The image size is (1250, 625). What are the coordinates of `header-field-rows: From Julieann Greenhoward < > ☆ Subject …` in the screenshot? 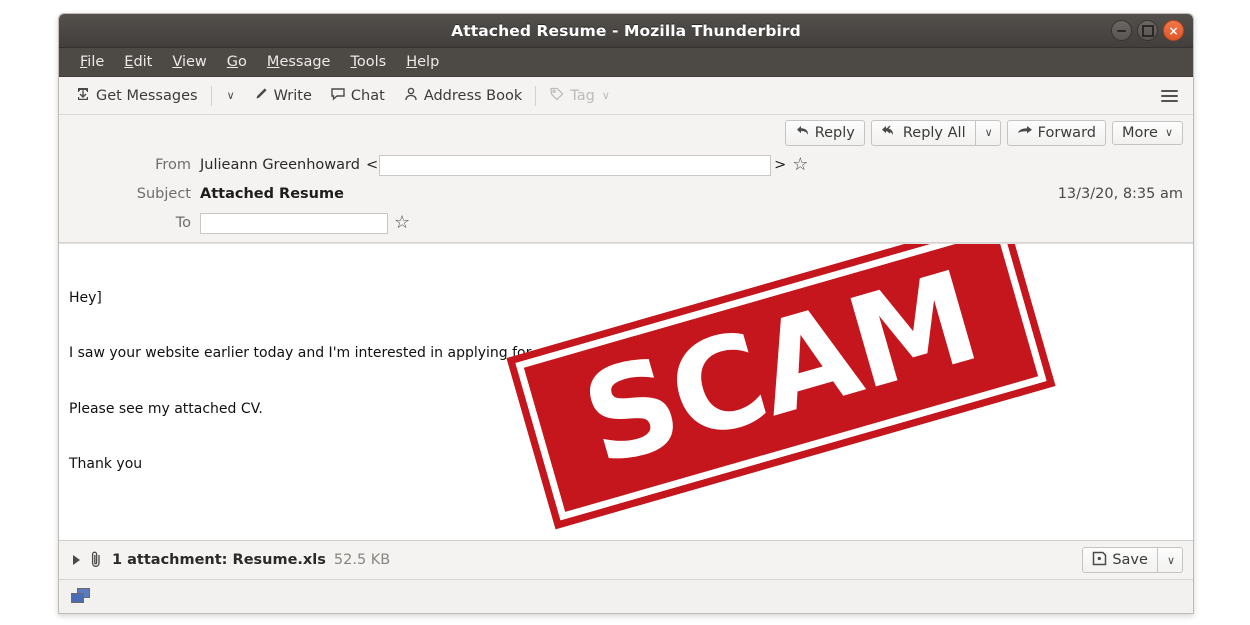 It's located at (626, 193).